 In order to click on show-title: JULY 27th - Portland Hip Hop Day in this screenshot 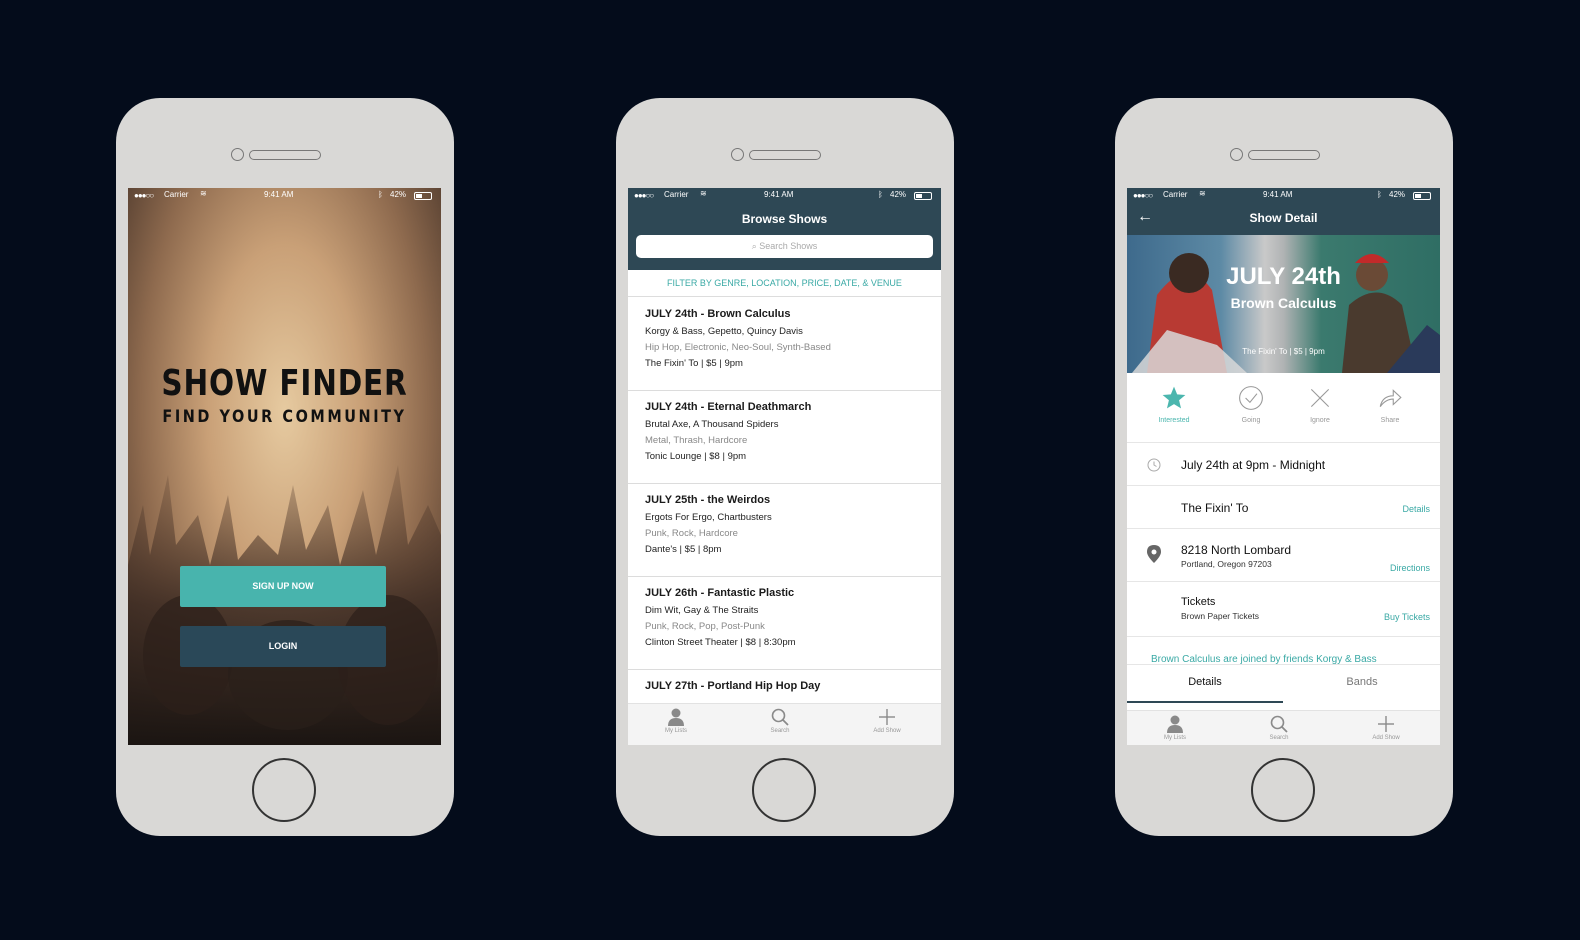, I will do `click(733, 686)`.